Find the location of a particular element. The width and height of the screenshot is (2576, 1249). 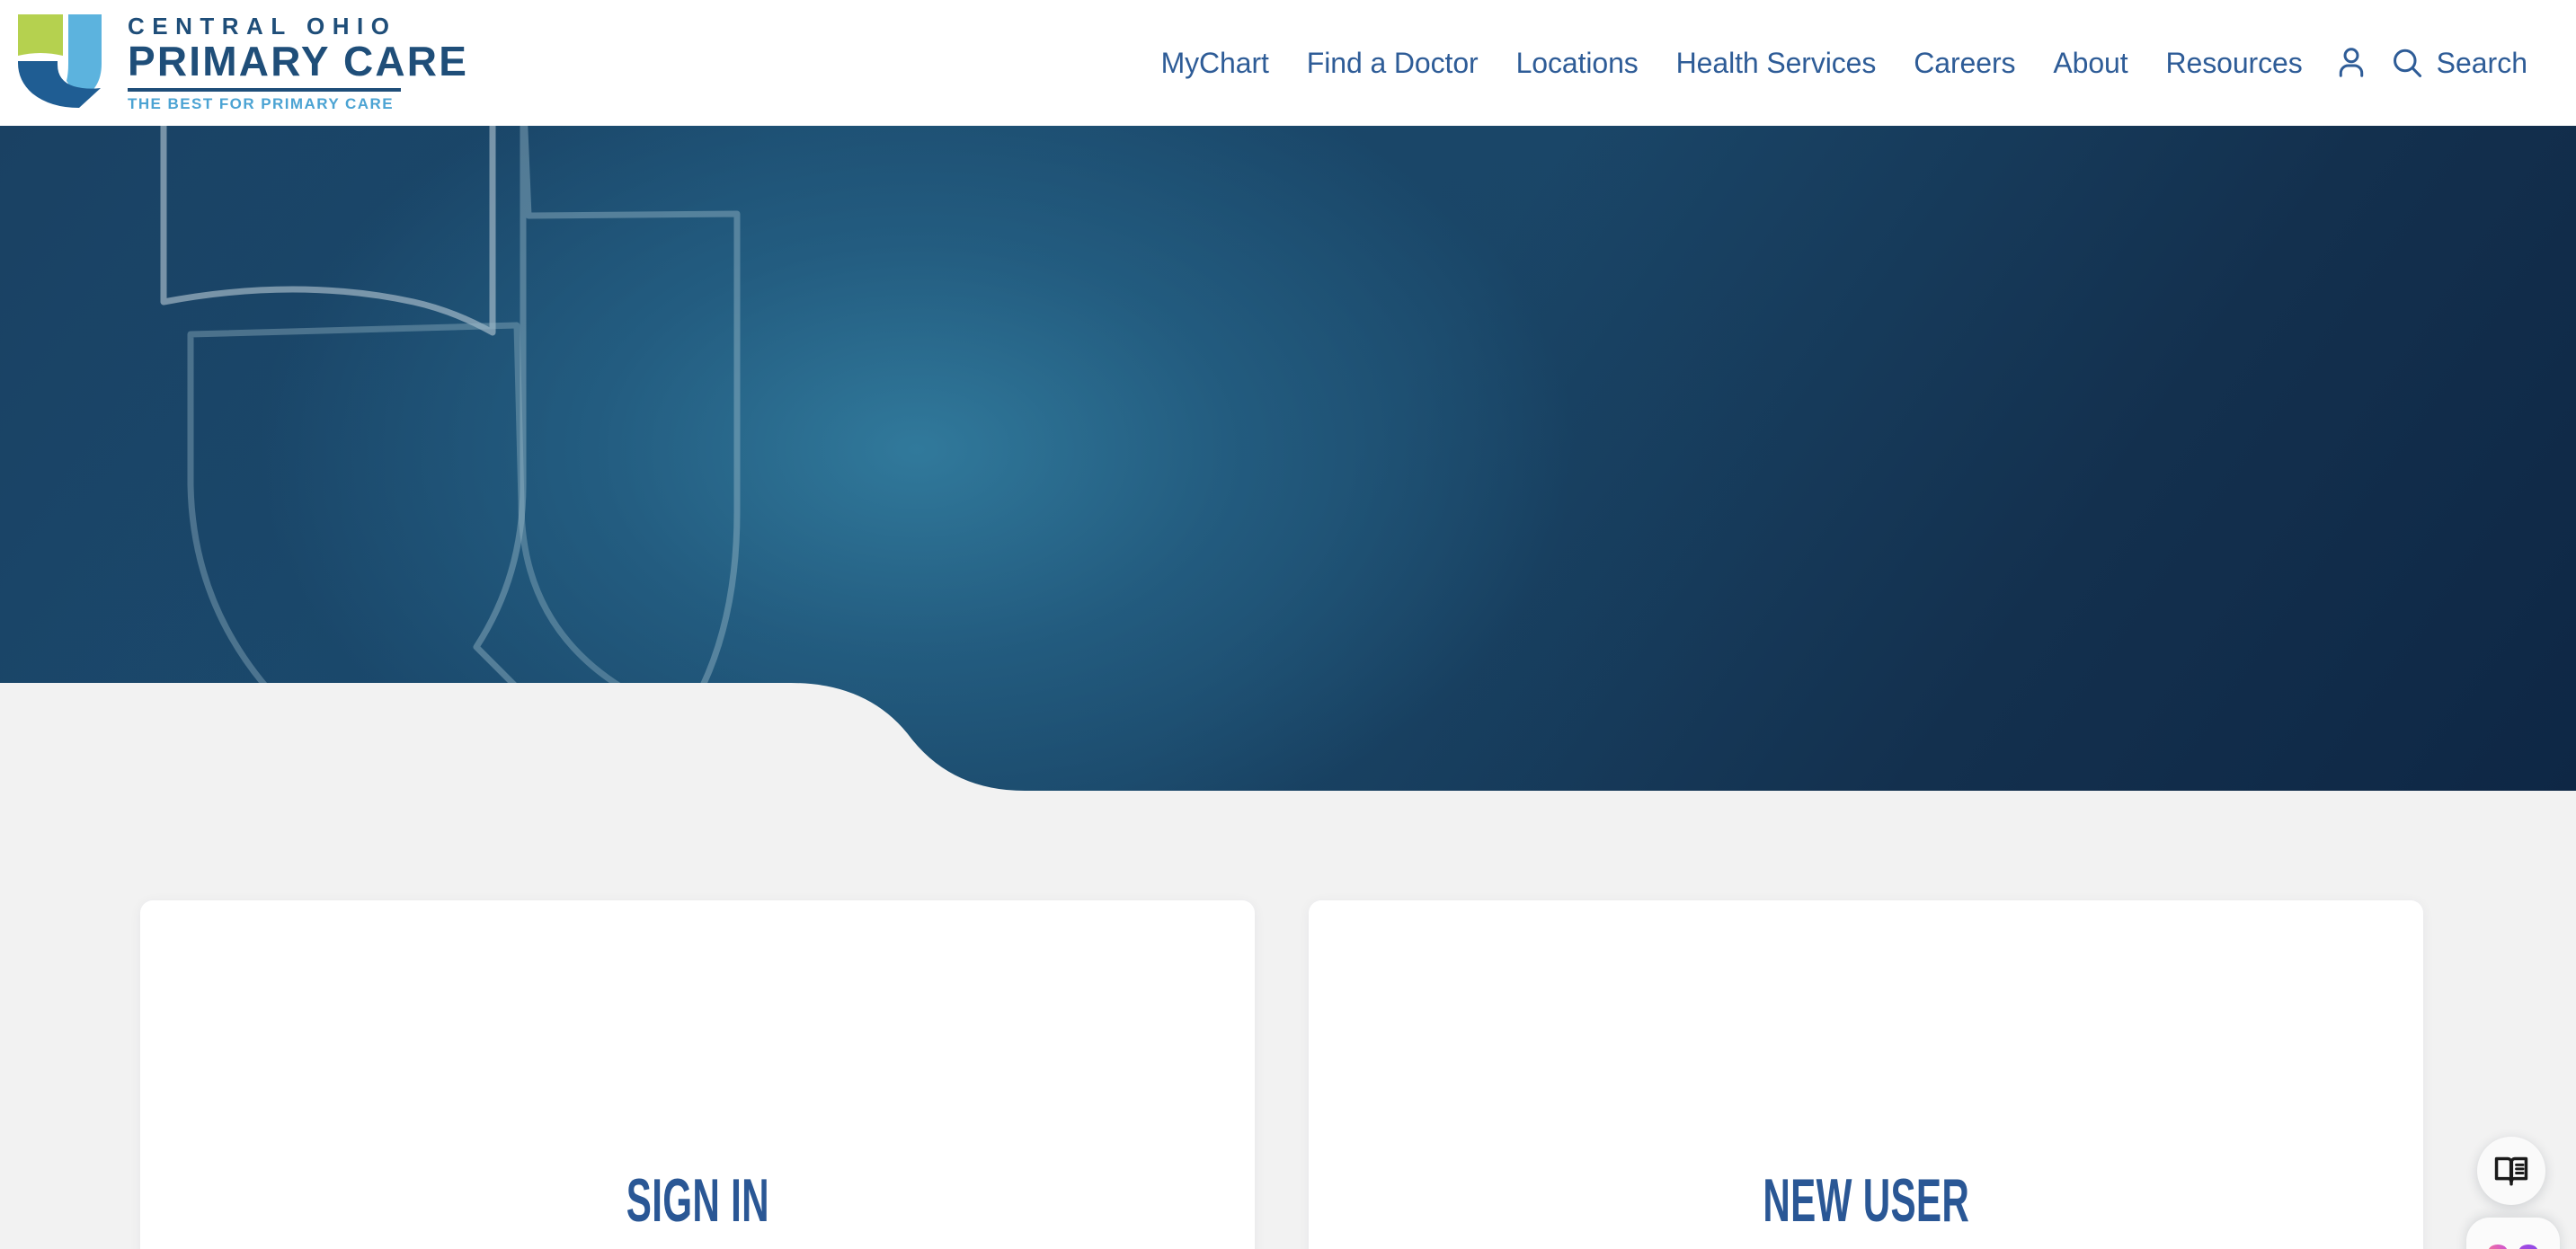

logo-line-top: CENTRAL OHIO is located at coordinates (262, 26).